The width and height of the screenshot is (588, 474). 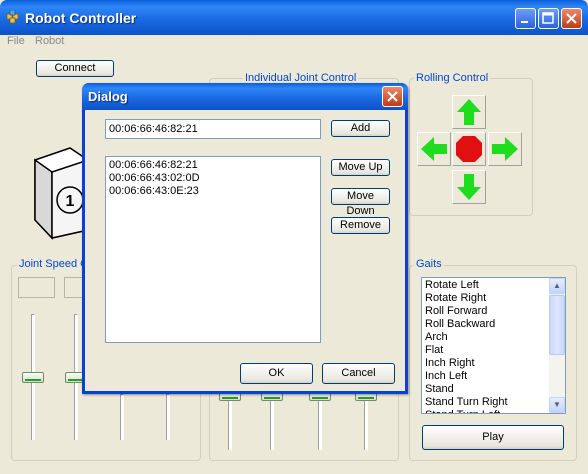 I want to click on gait-item: Stand, so click(x=439, y=389).